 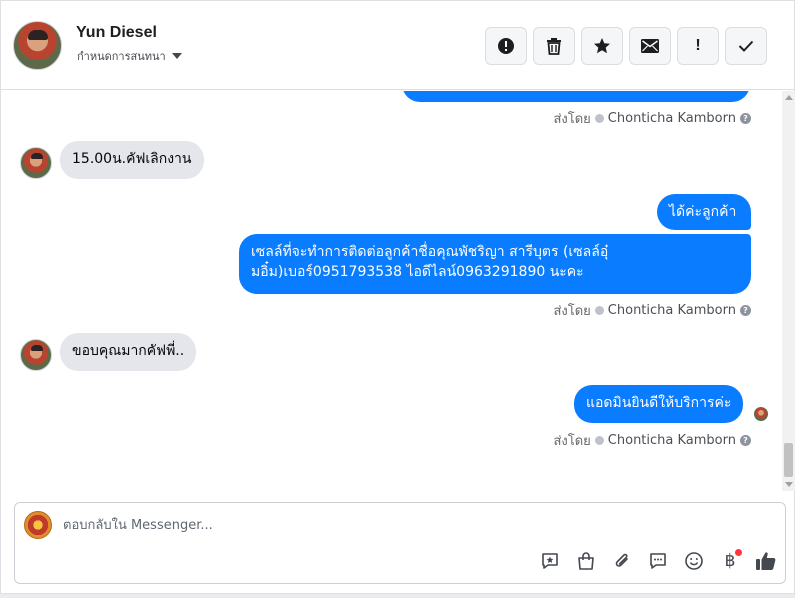 I want to click on shop-button, so click(x=586, y=561).